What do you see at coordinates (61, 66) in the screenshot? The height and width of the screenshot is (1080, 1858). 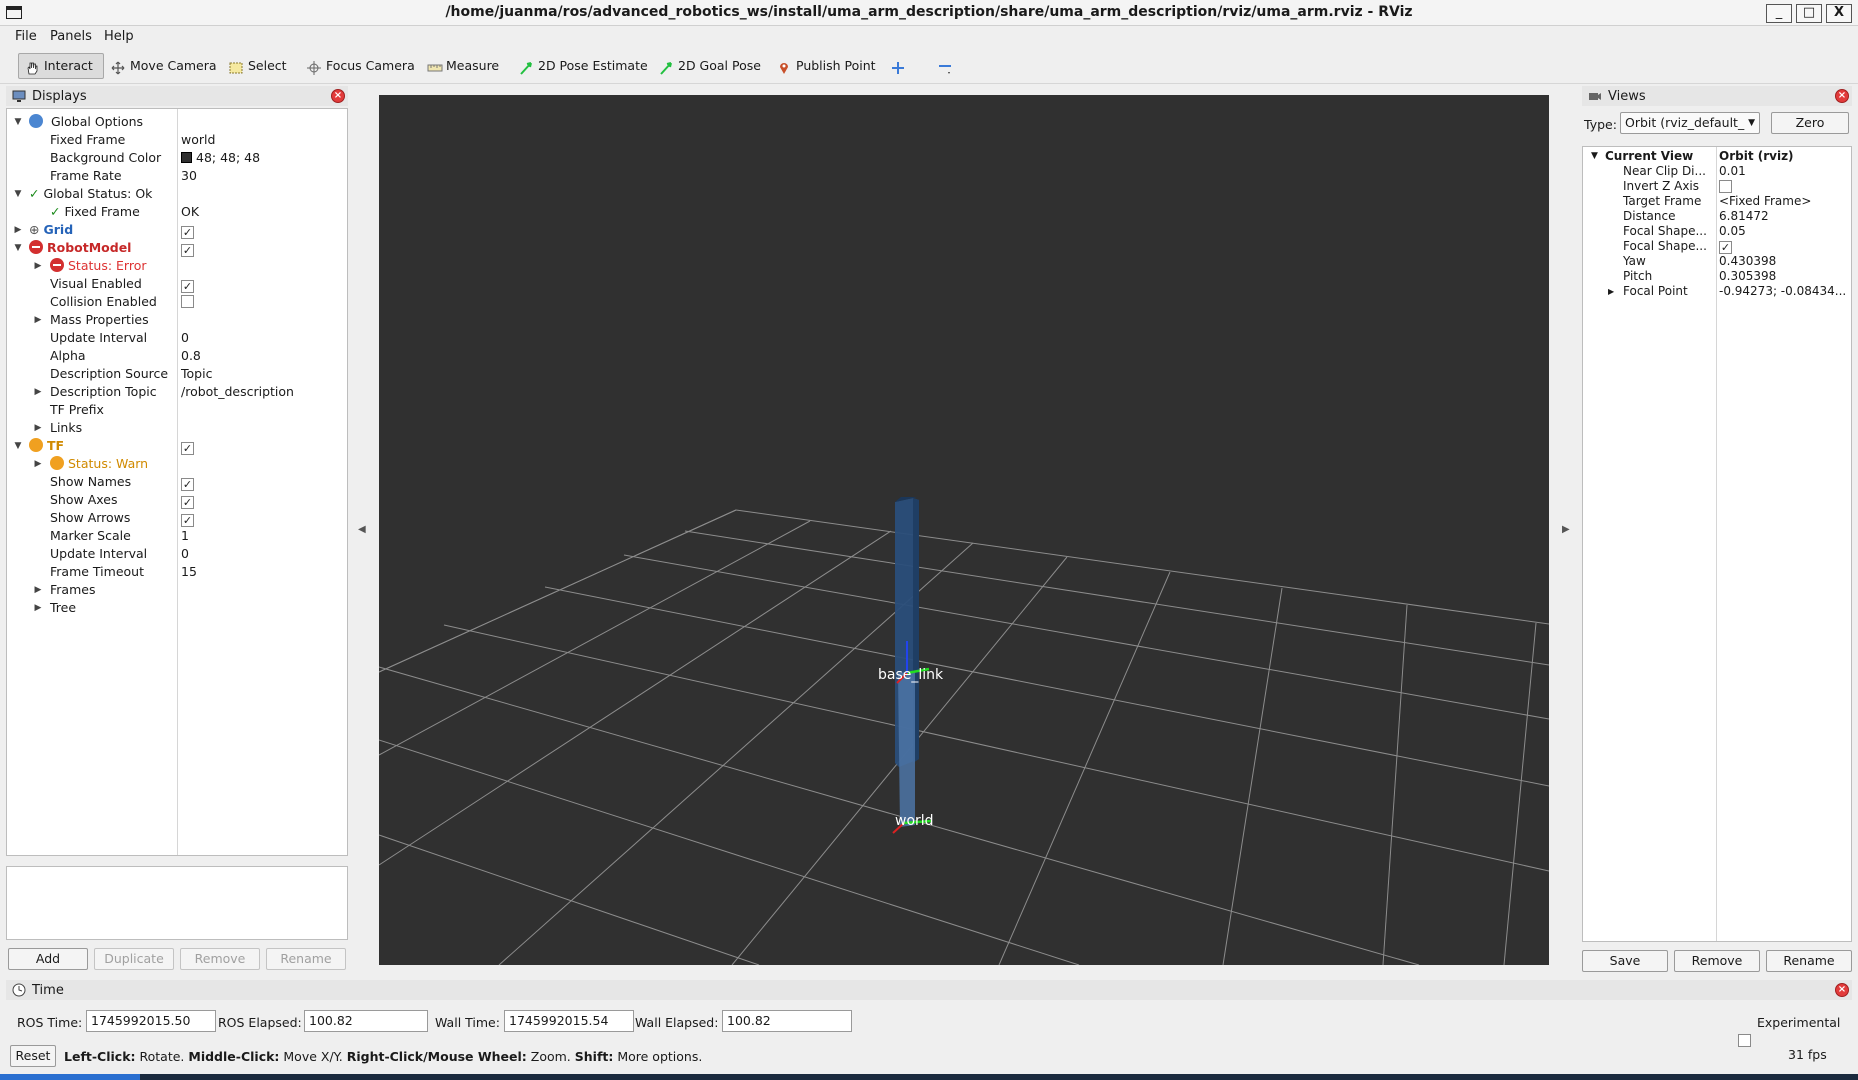 I see `interact-tool-button: Interact` at bounding box center [61, 66].